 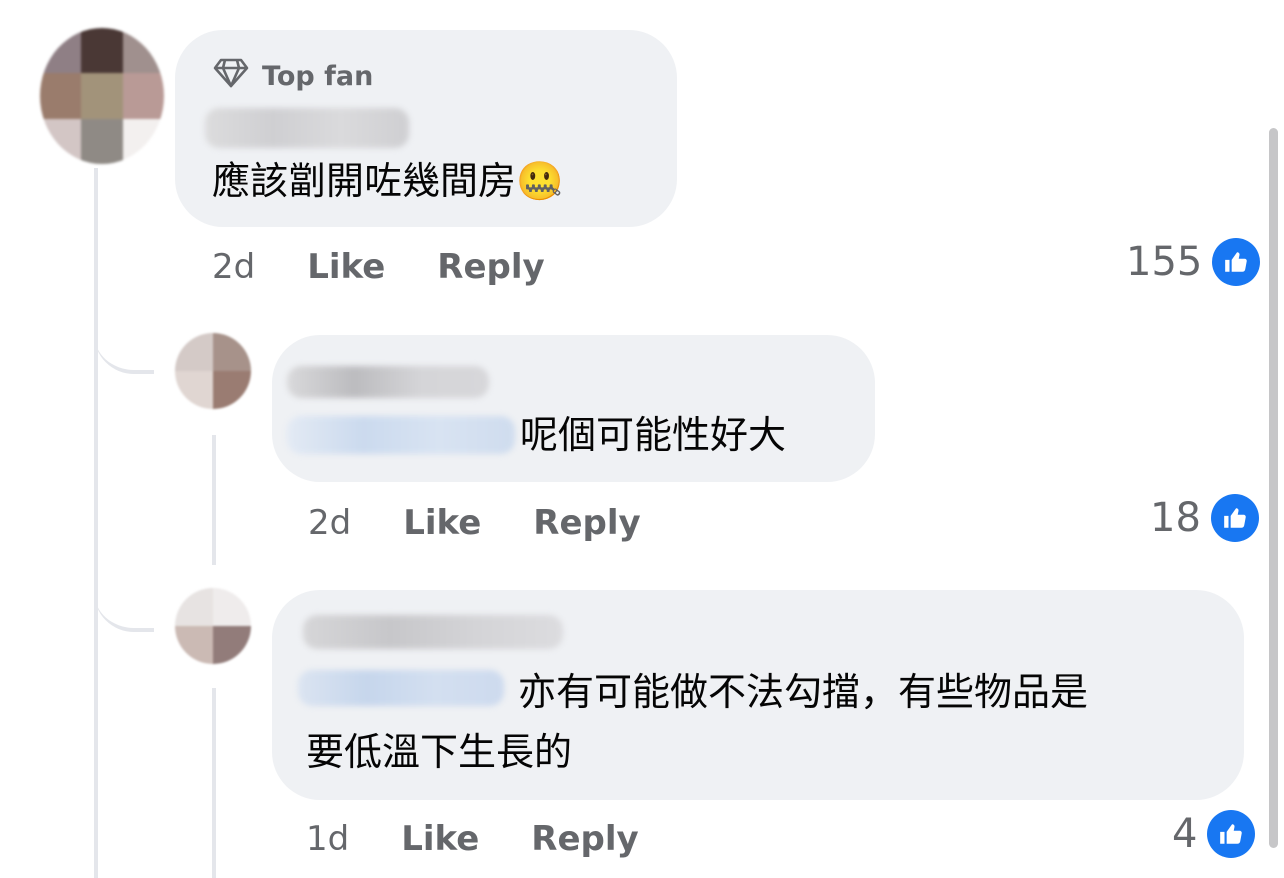 I want to click on badge-label: Top fan, so click(x=318, y=76).